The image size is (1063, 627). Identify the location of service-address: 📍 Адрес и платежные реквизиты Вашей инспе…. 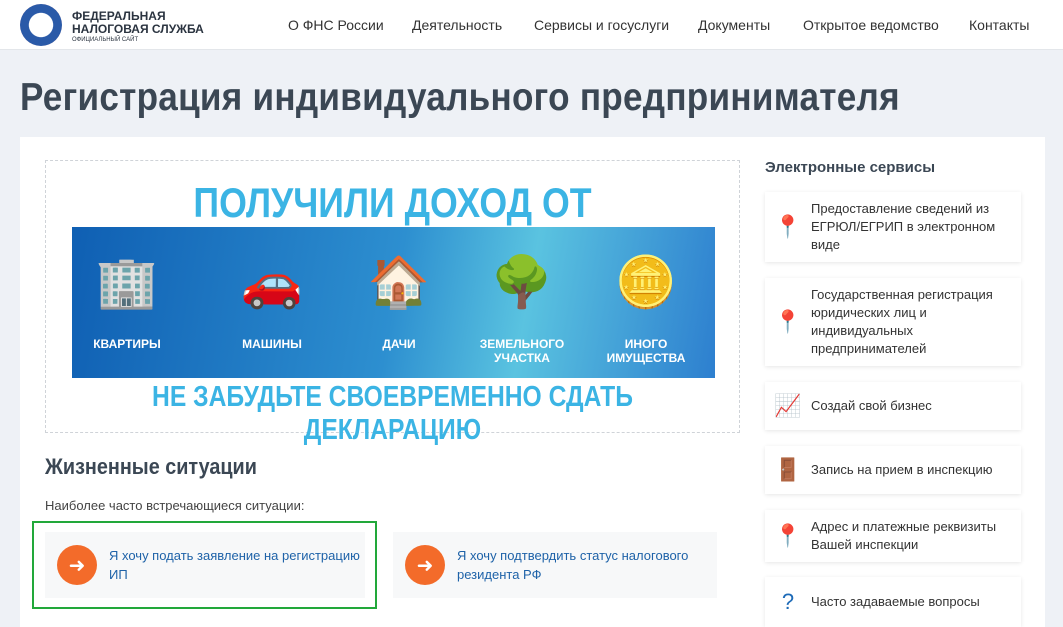
(893, 536).